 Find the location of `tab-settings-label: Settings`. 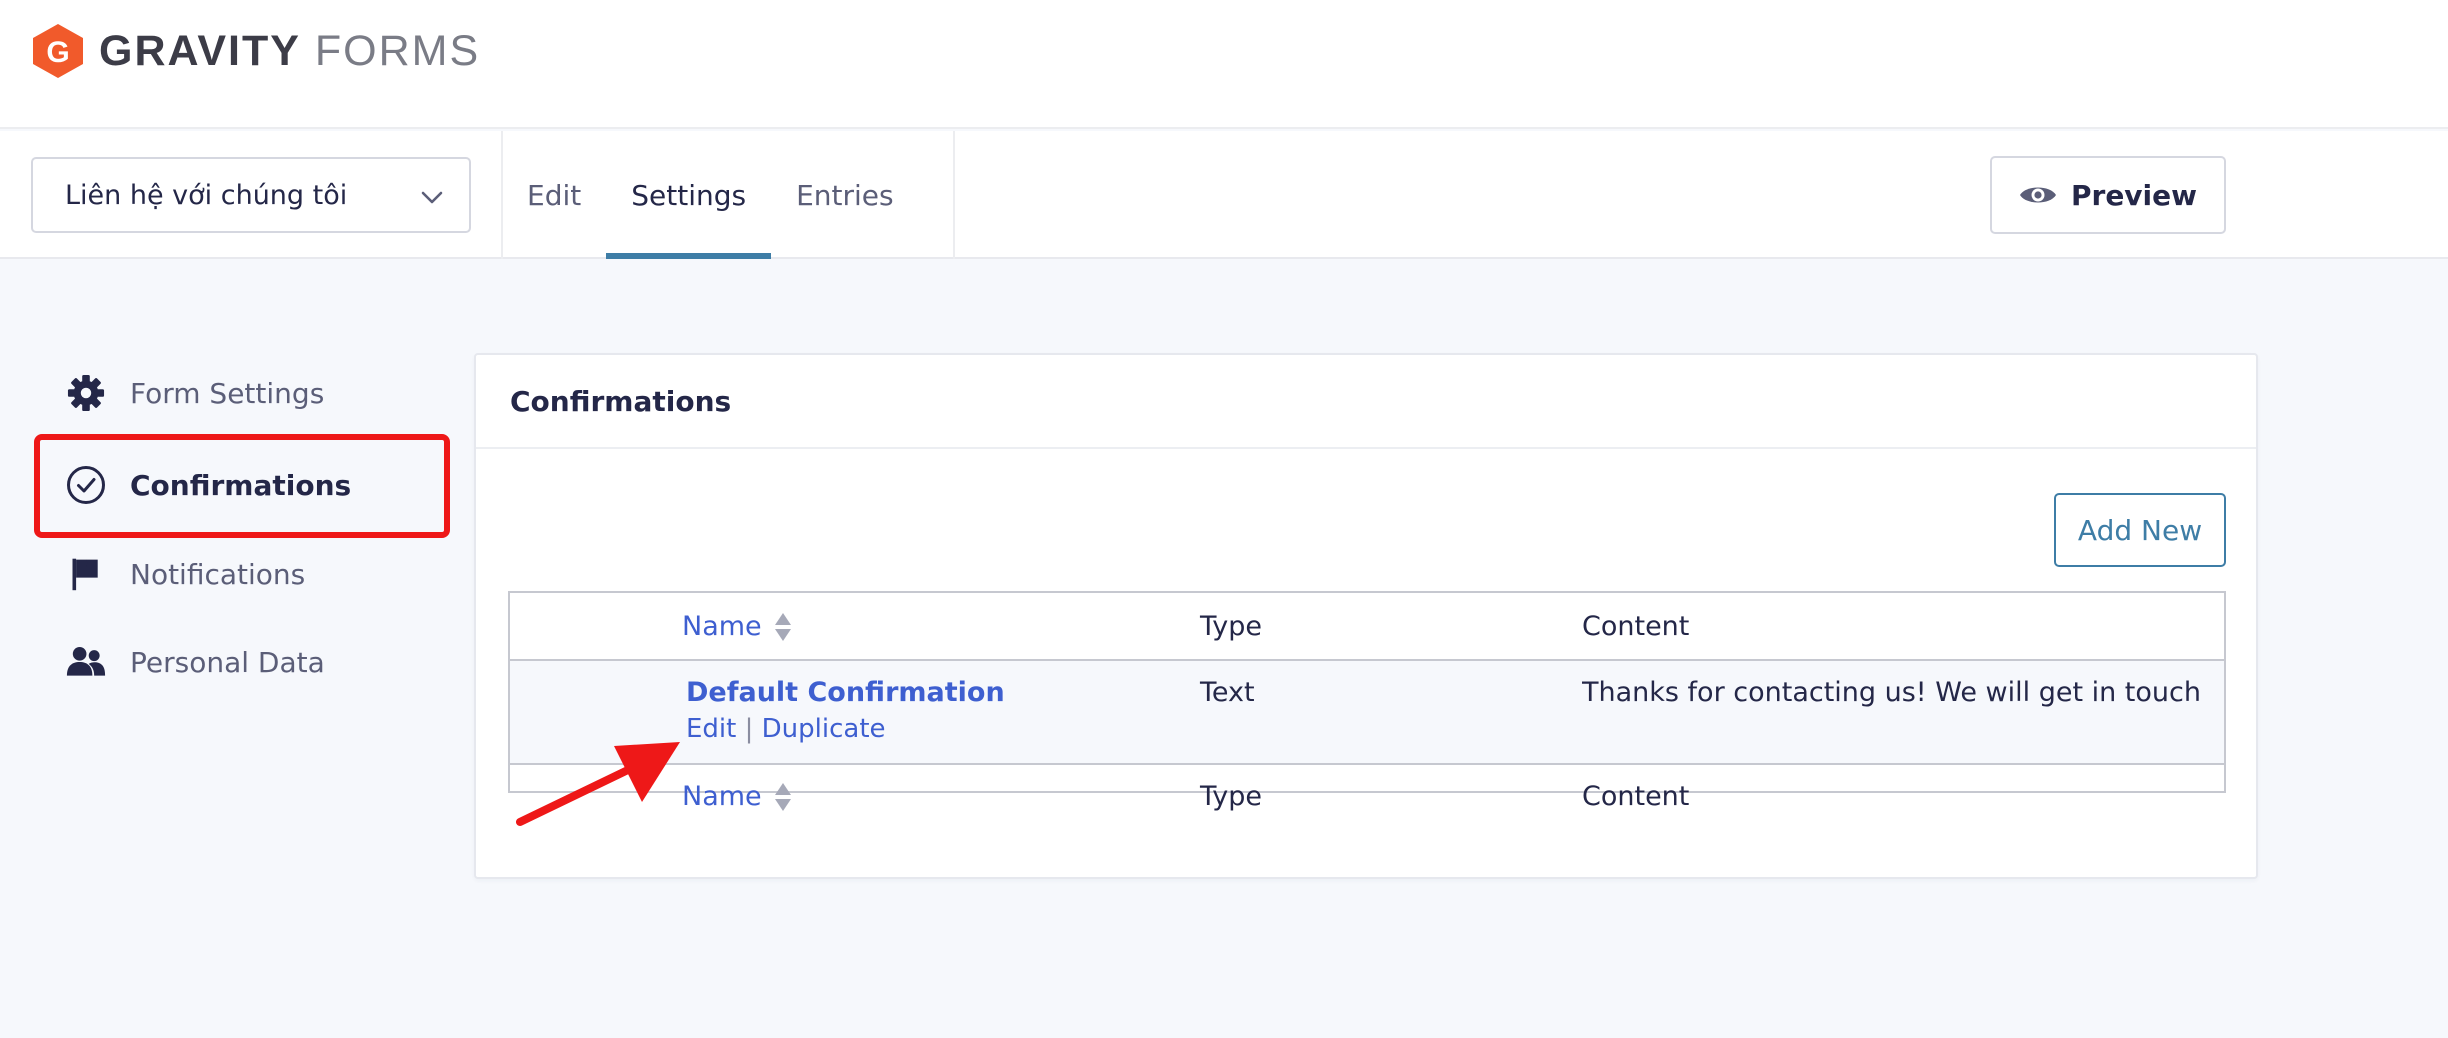

tab-settings-label: Settings is located at coordinates (689, 195).